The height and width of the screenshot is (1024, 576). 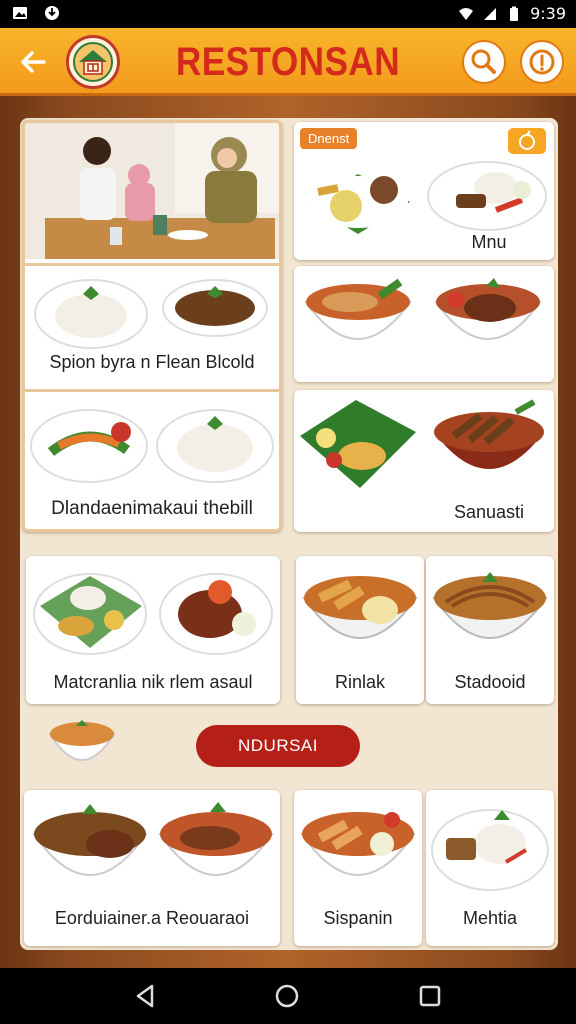 I want to click on noodle-bowl-label: Stadooid, so click(x=490, y=682).